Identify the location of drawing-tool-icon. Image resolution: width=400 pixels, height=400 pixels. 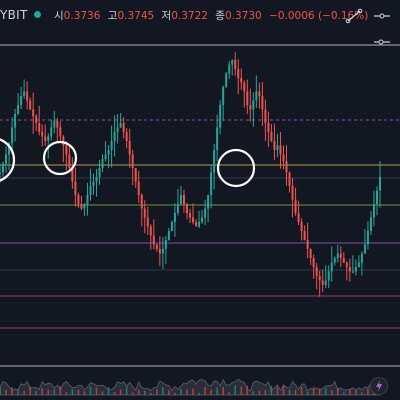
(354, 16).